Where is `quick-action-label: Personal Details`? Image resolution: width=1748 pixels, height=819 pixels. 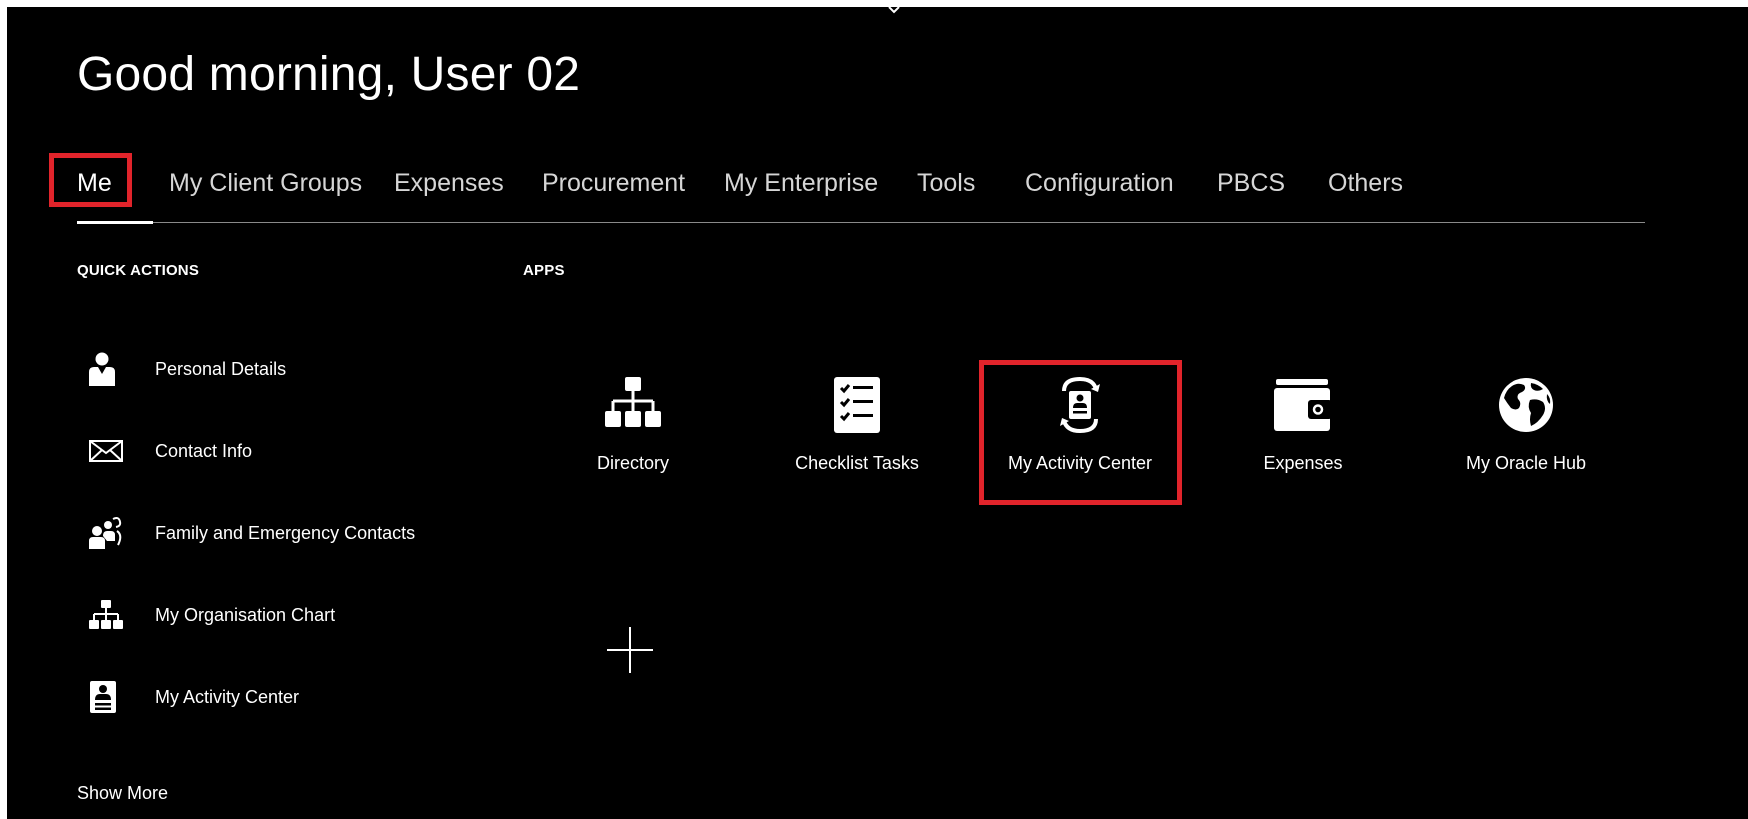
quick-action-label: Personal Details is located at coordinates (221, 368).